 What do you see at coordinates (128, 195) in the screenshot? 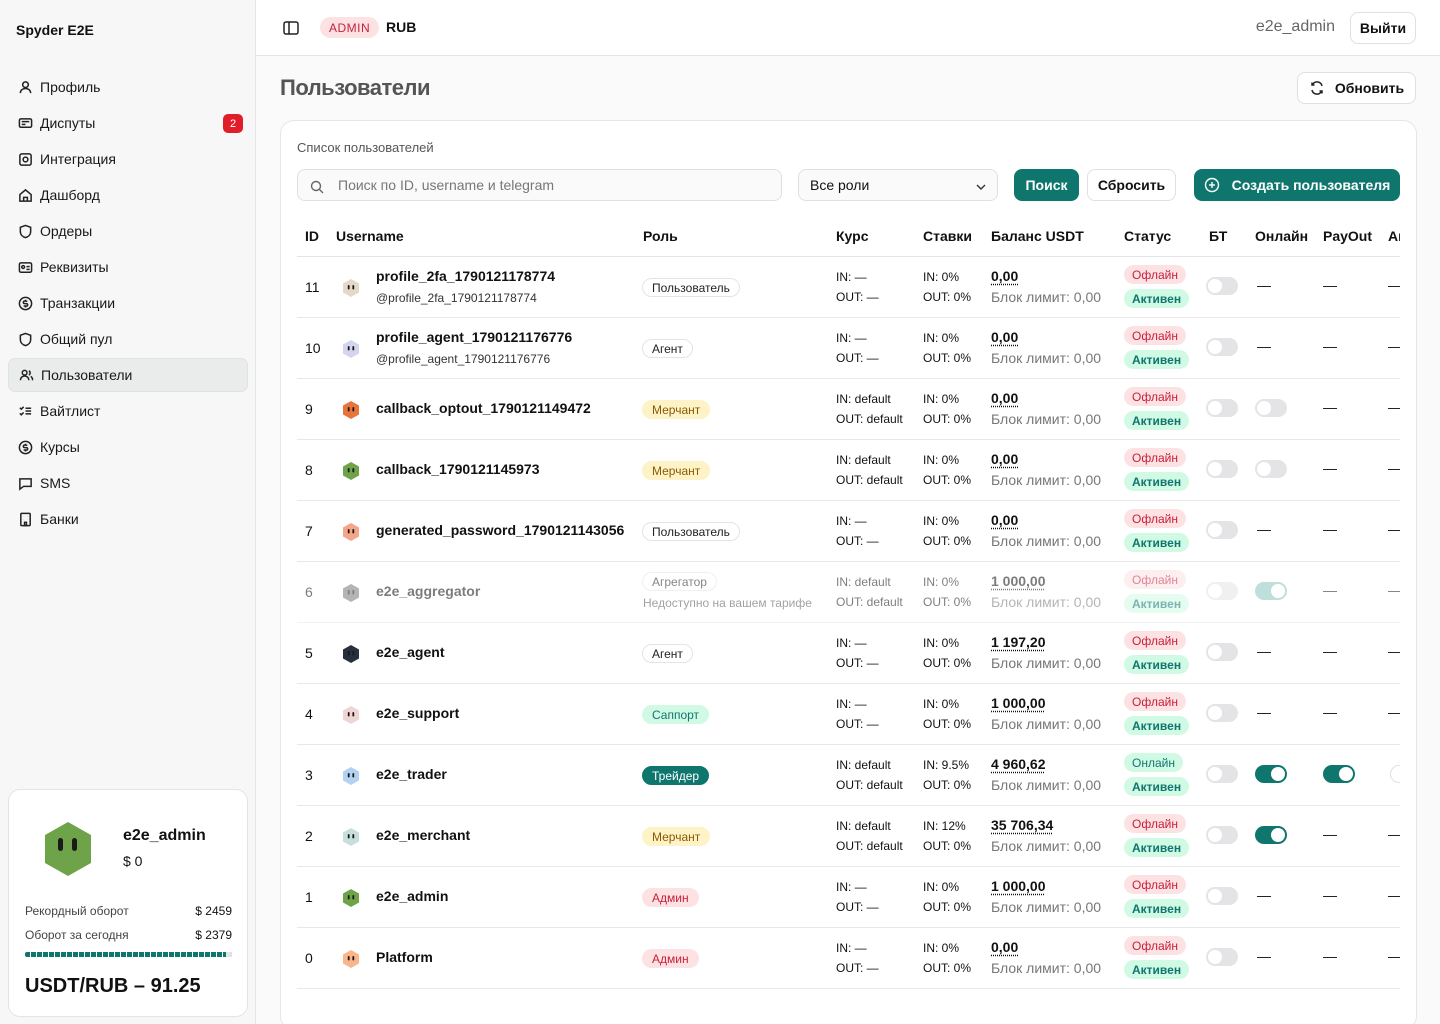
I see `sidebar-item-3: Дашборд` at bounding box center [128, 195].